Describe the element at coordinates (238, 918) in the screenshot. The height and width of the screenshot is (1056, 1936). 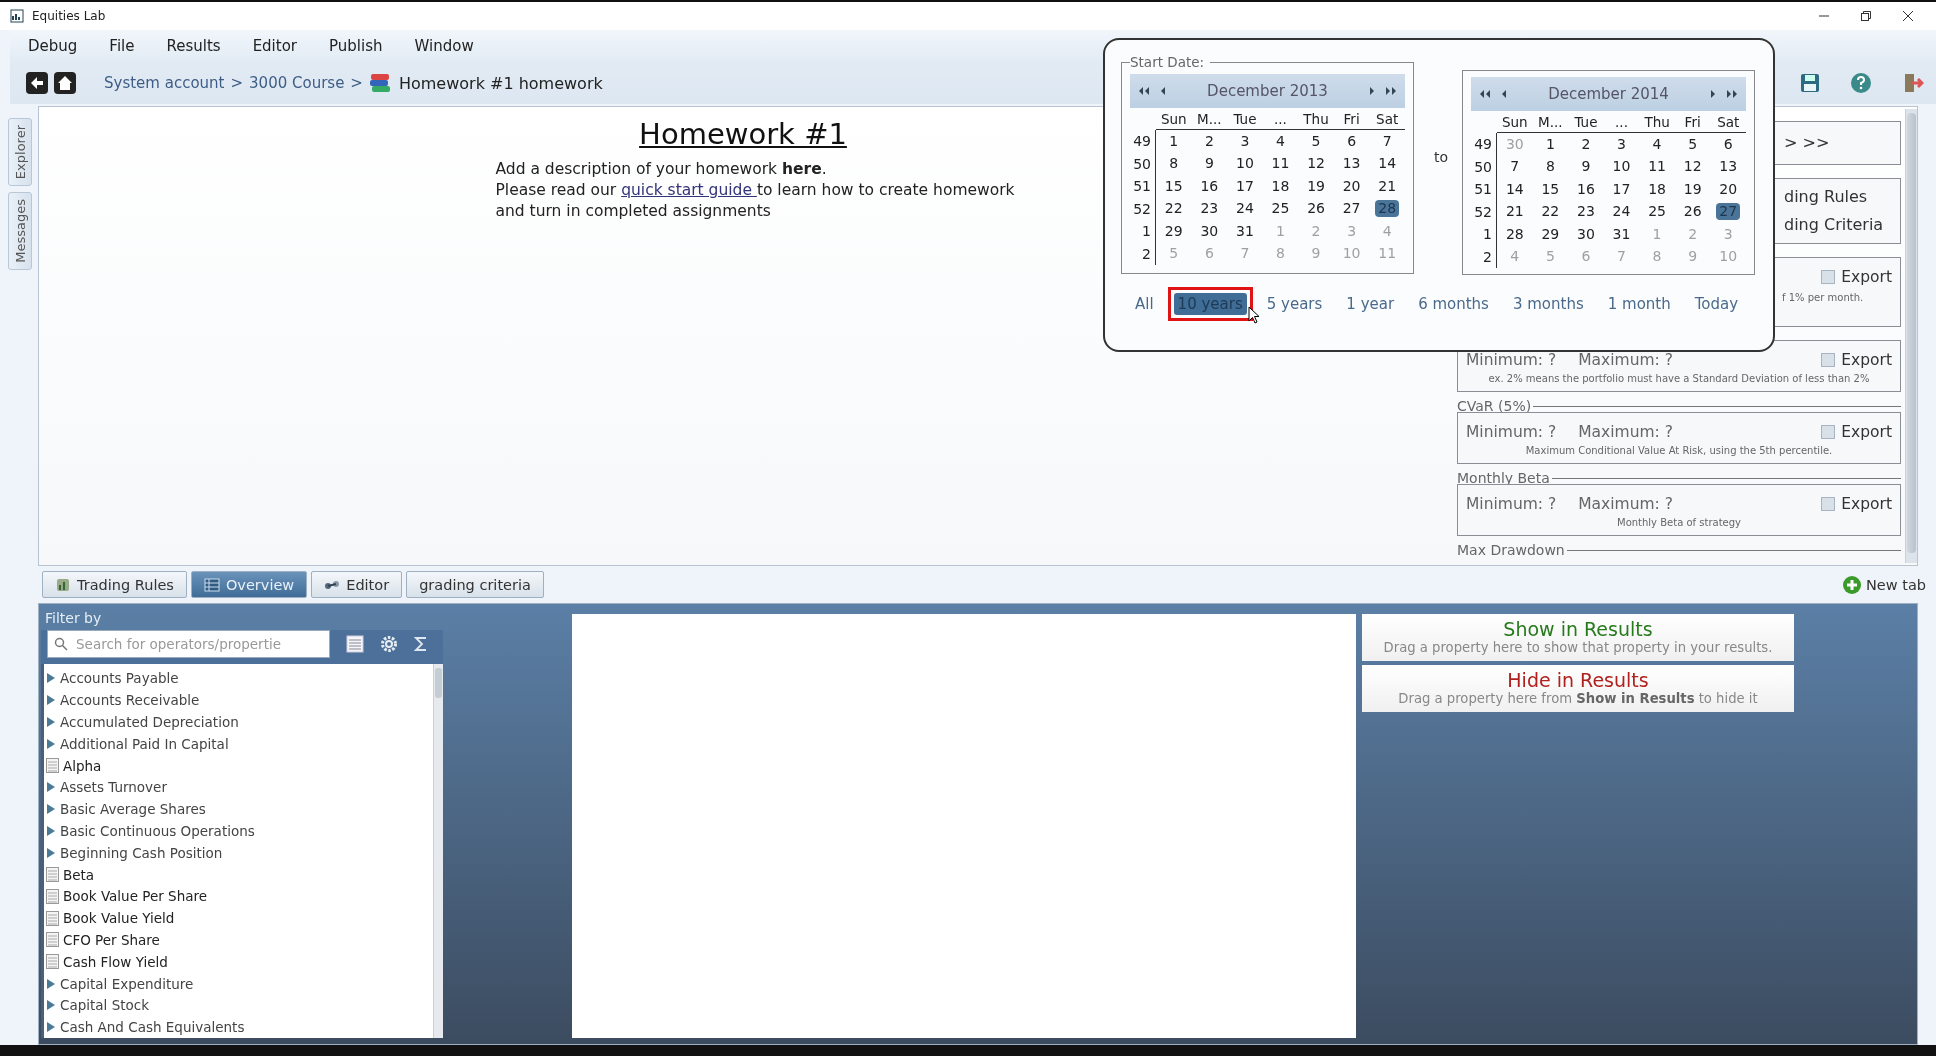
I see `property-item: Book Value Yield` at that location.